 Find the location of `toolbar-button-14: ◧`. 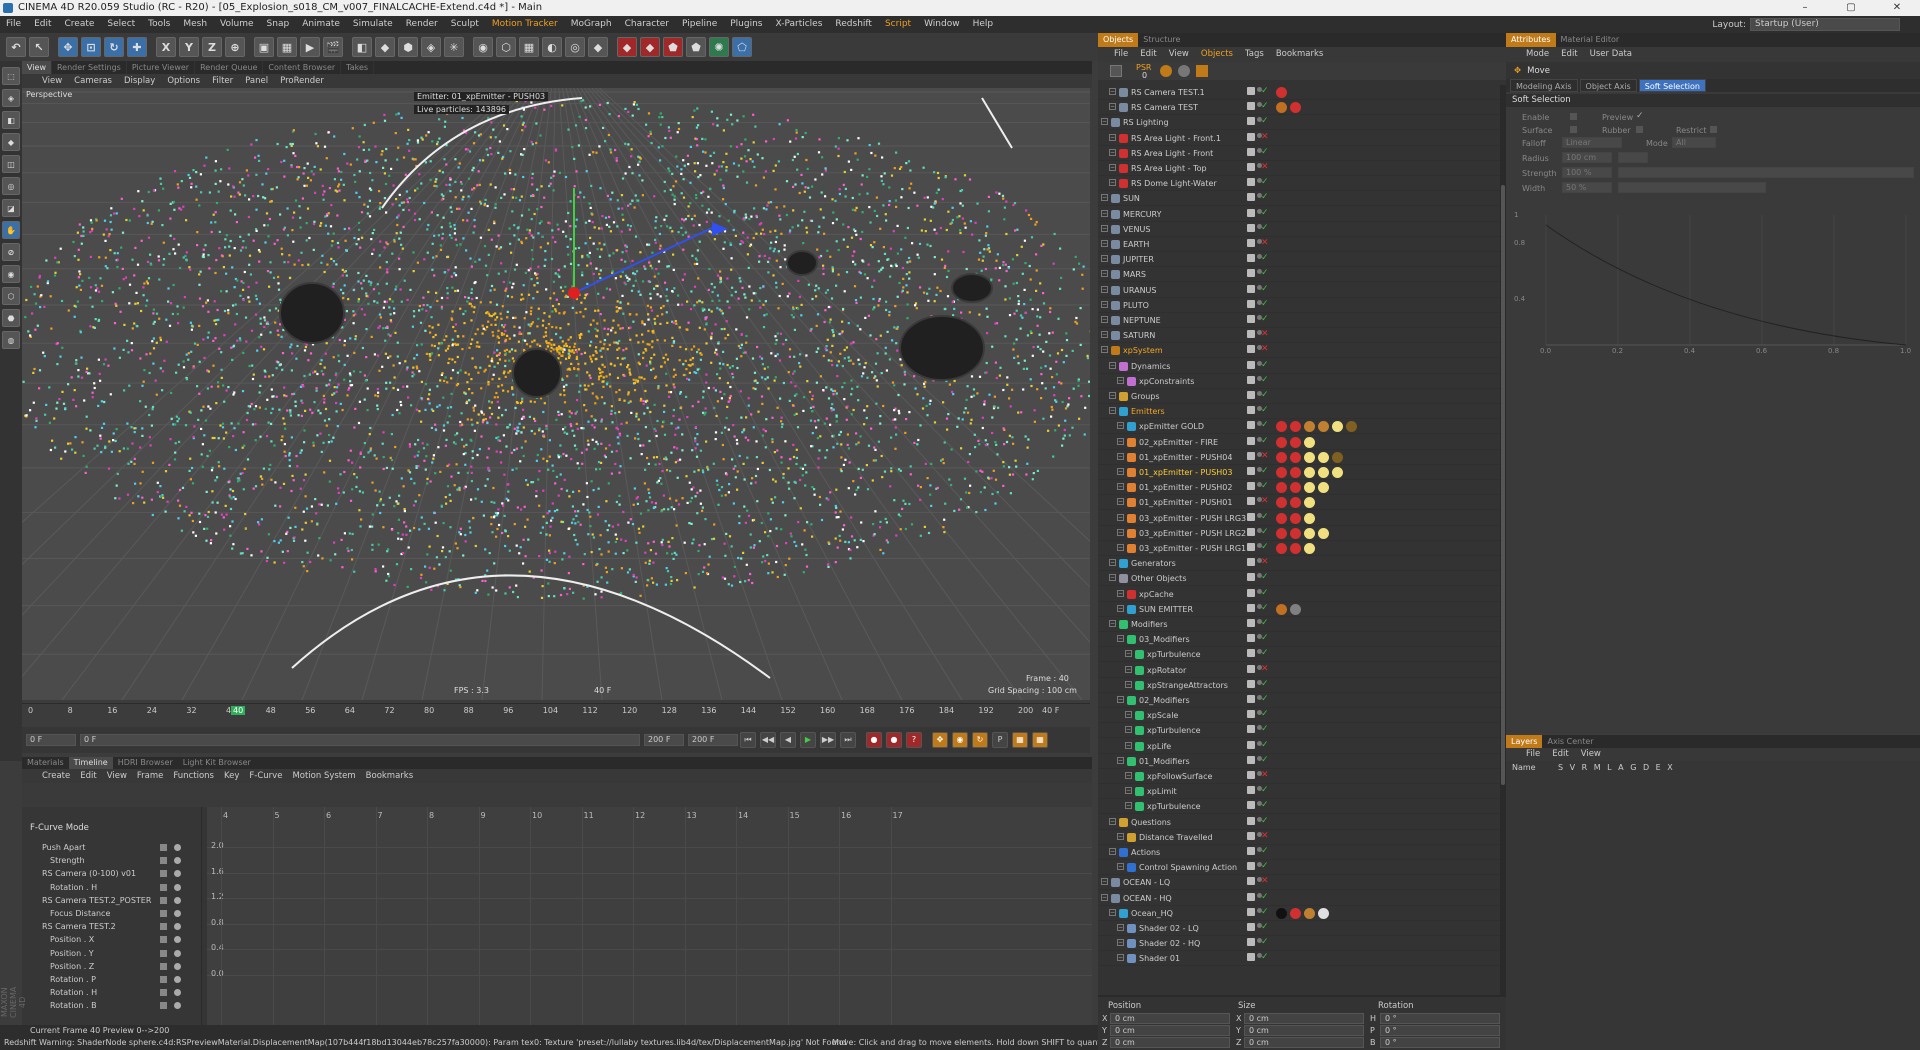

toolbar-button-14: ◧ is located at coordinates (362, 47).